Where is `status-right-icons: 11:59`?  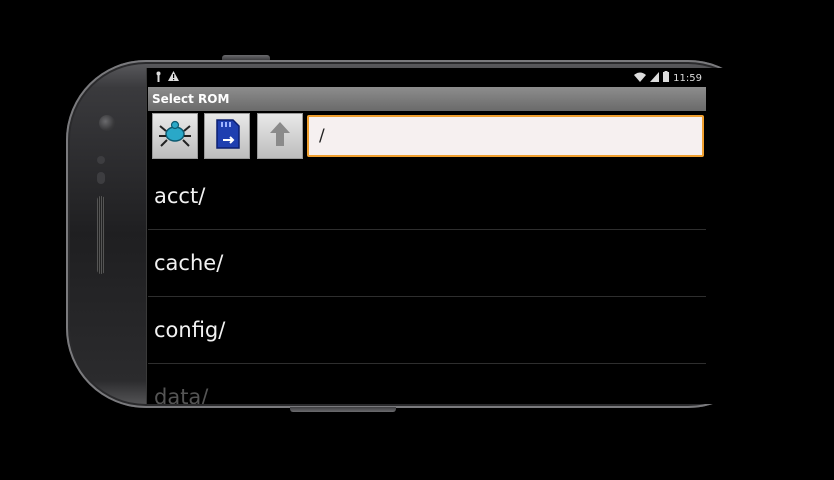 status-right-icons: 11:59 is located at coordinates (668, 78).